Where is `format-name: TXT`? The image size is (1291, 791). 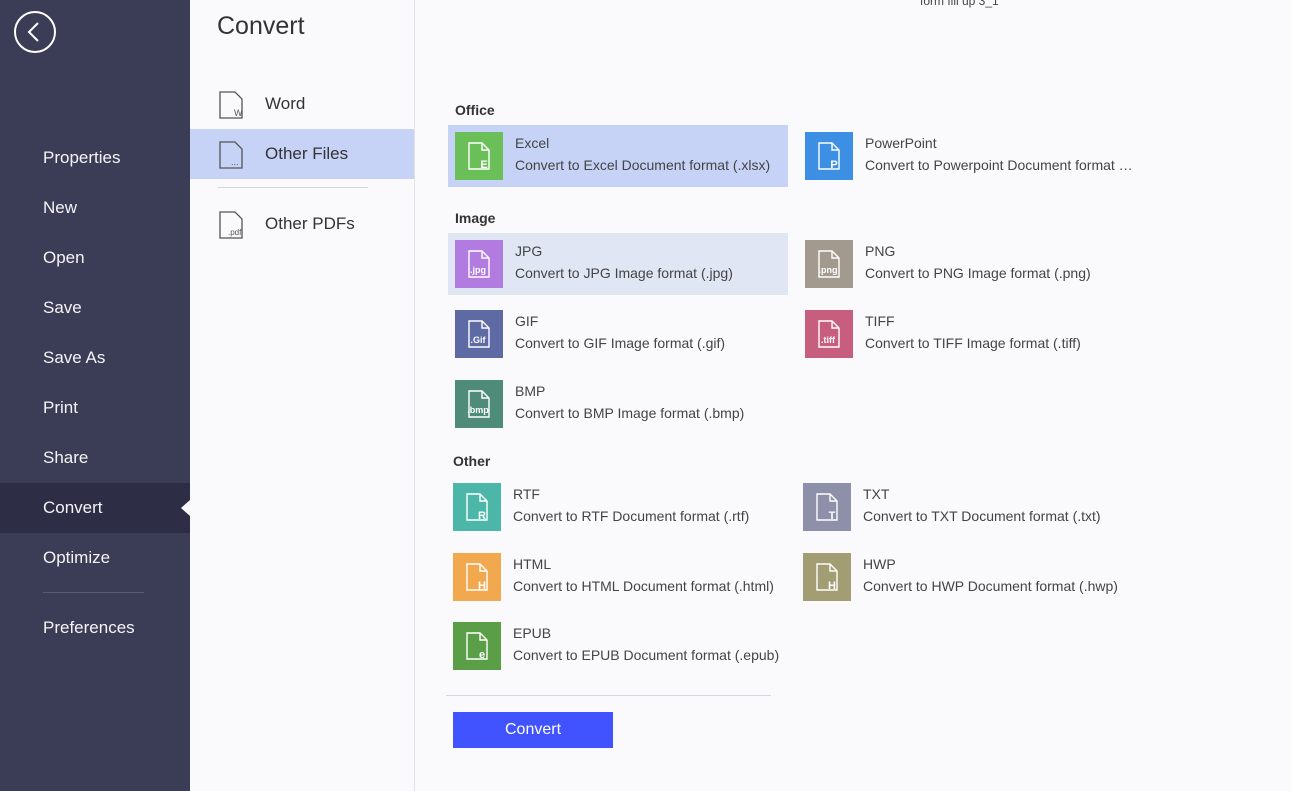
format-name: TXT is located at coordinates (876, 494).